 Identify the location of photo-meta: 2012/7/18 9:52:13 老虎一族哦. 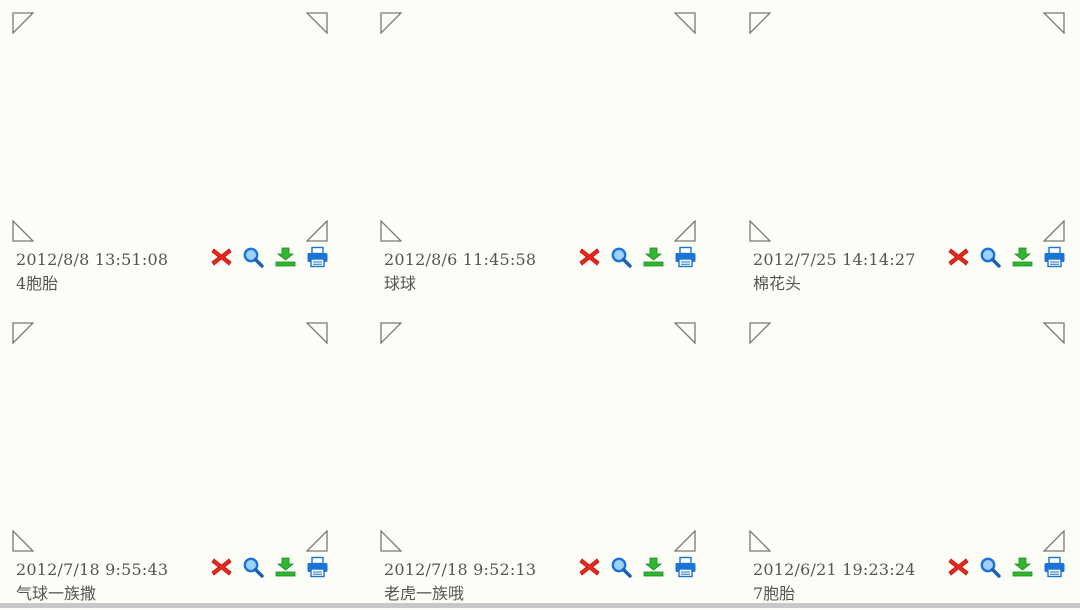
(460, 582).